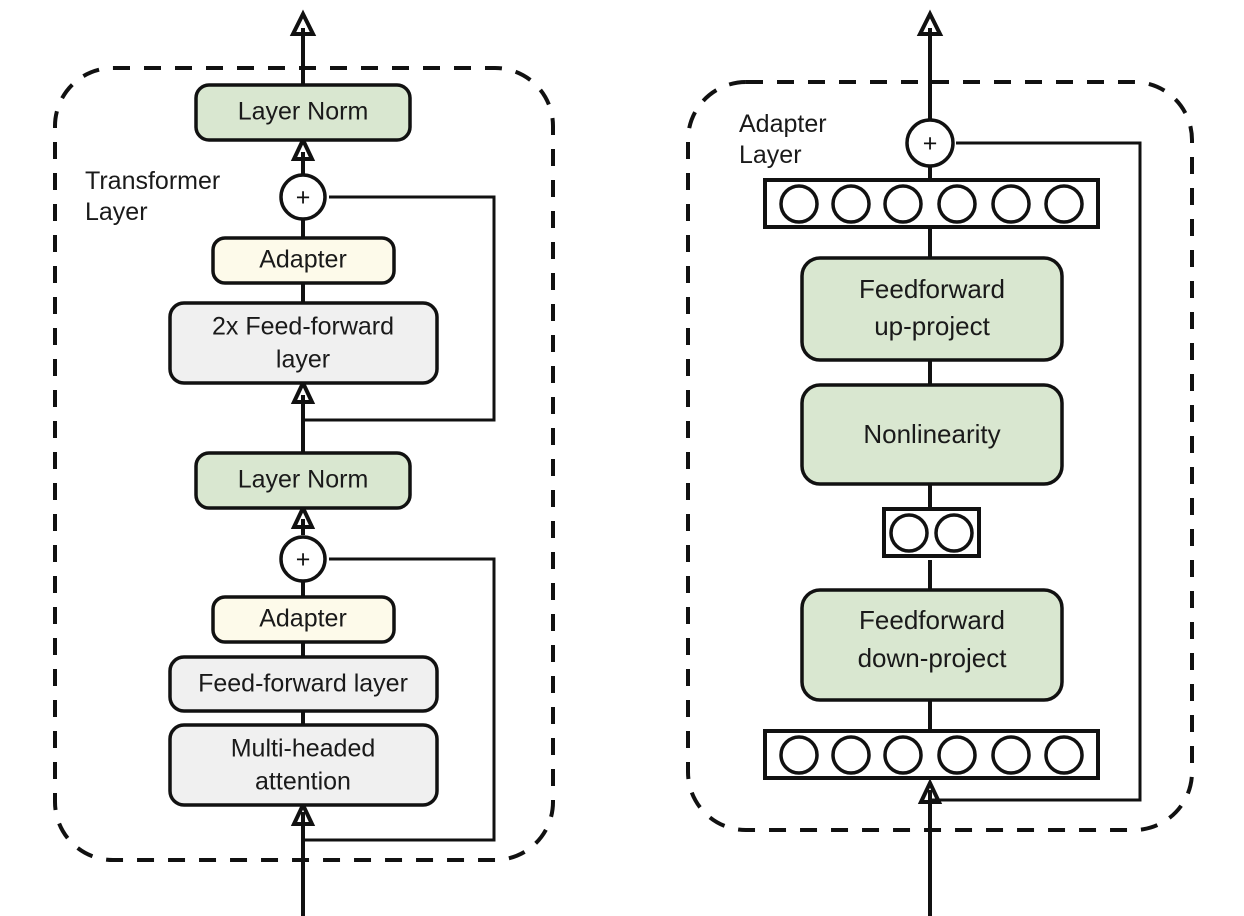 This screenshot has height=916, width=1244. I want to click on adapter-sum-node: +, so click(930, 143).